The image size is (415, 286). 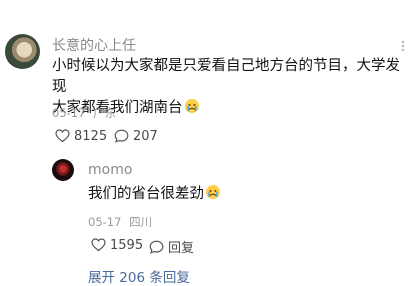 I want to click on reply-like-button: 1595, so click(x=116, y=245).